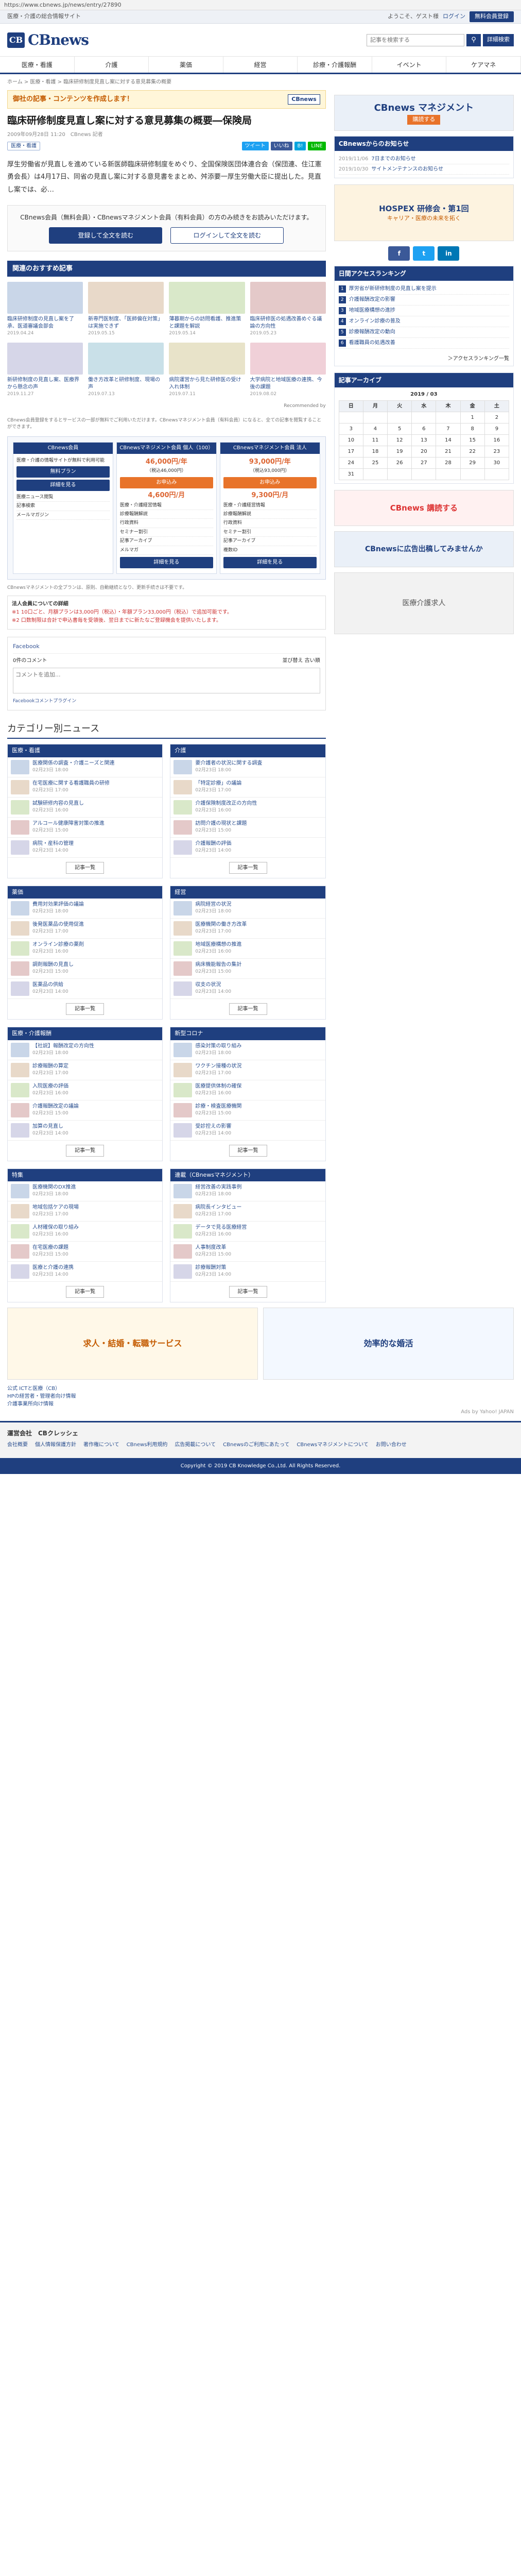  Describe the element at coordinates (17, 1445) in the screenshot. I see `footer-link: 会社概要` at that location.